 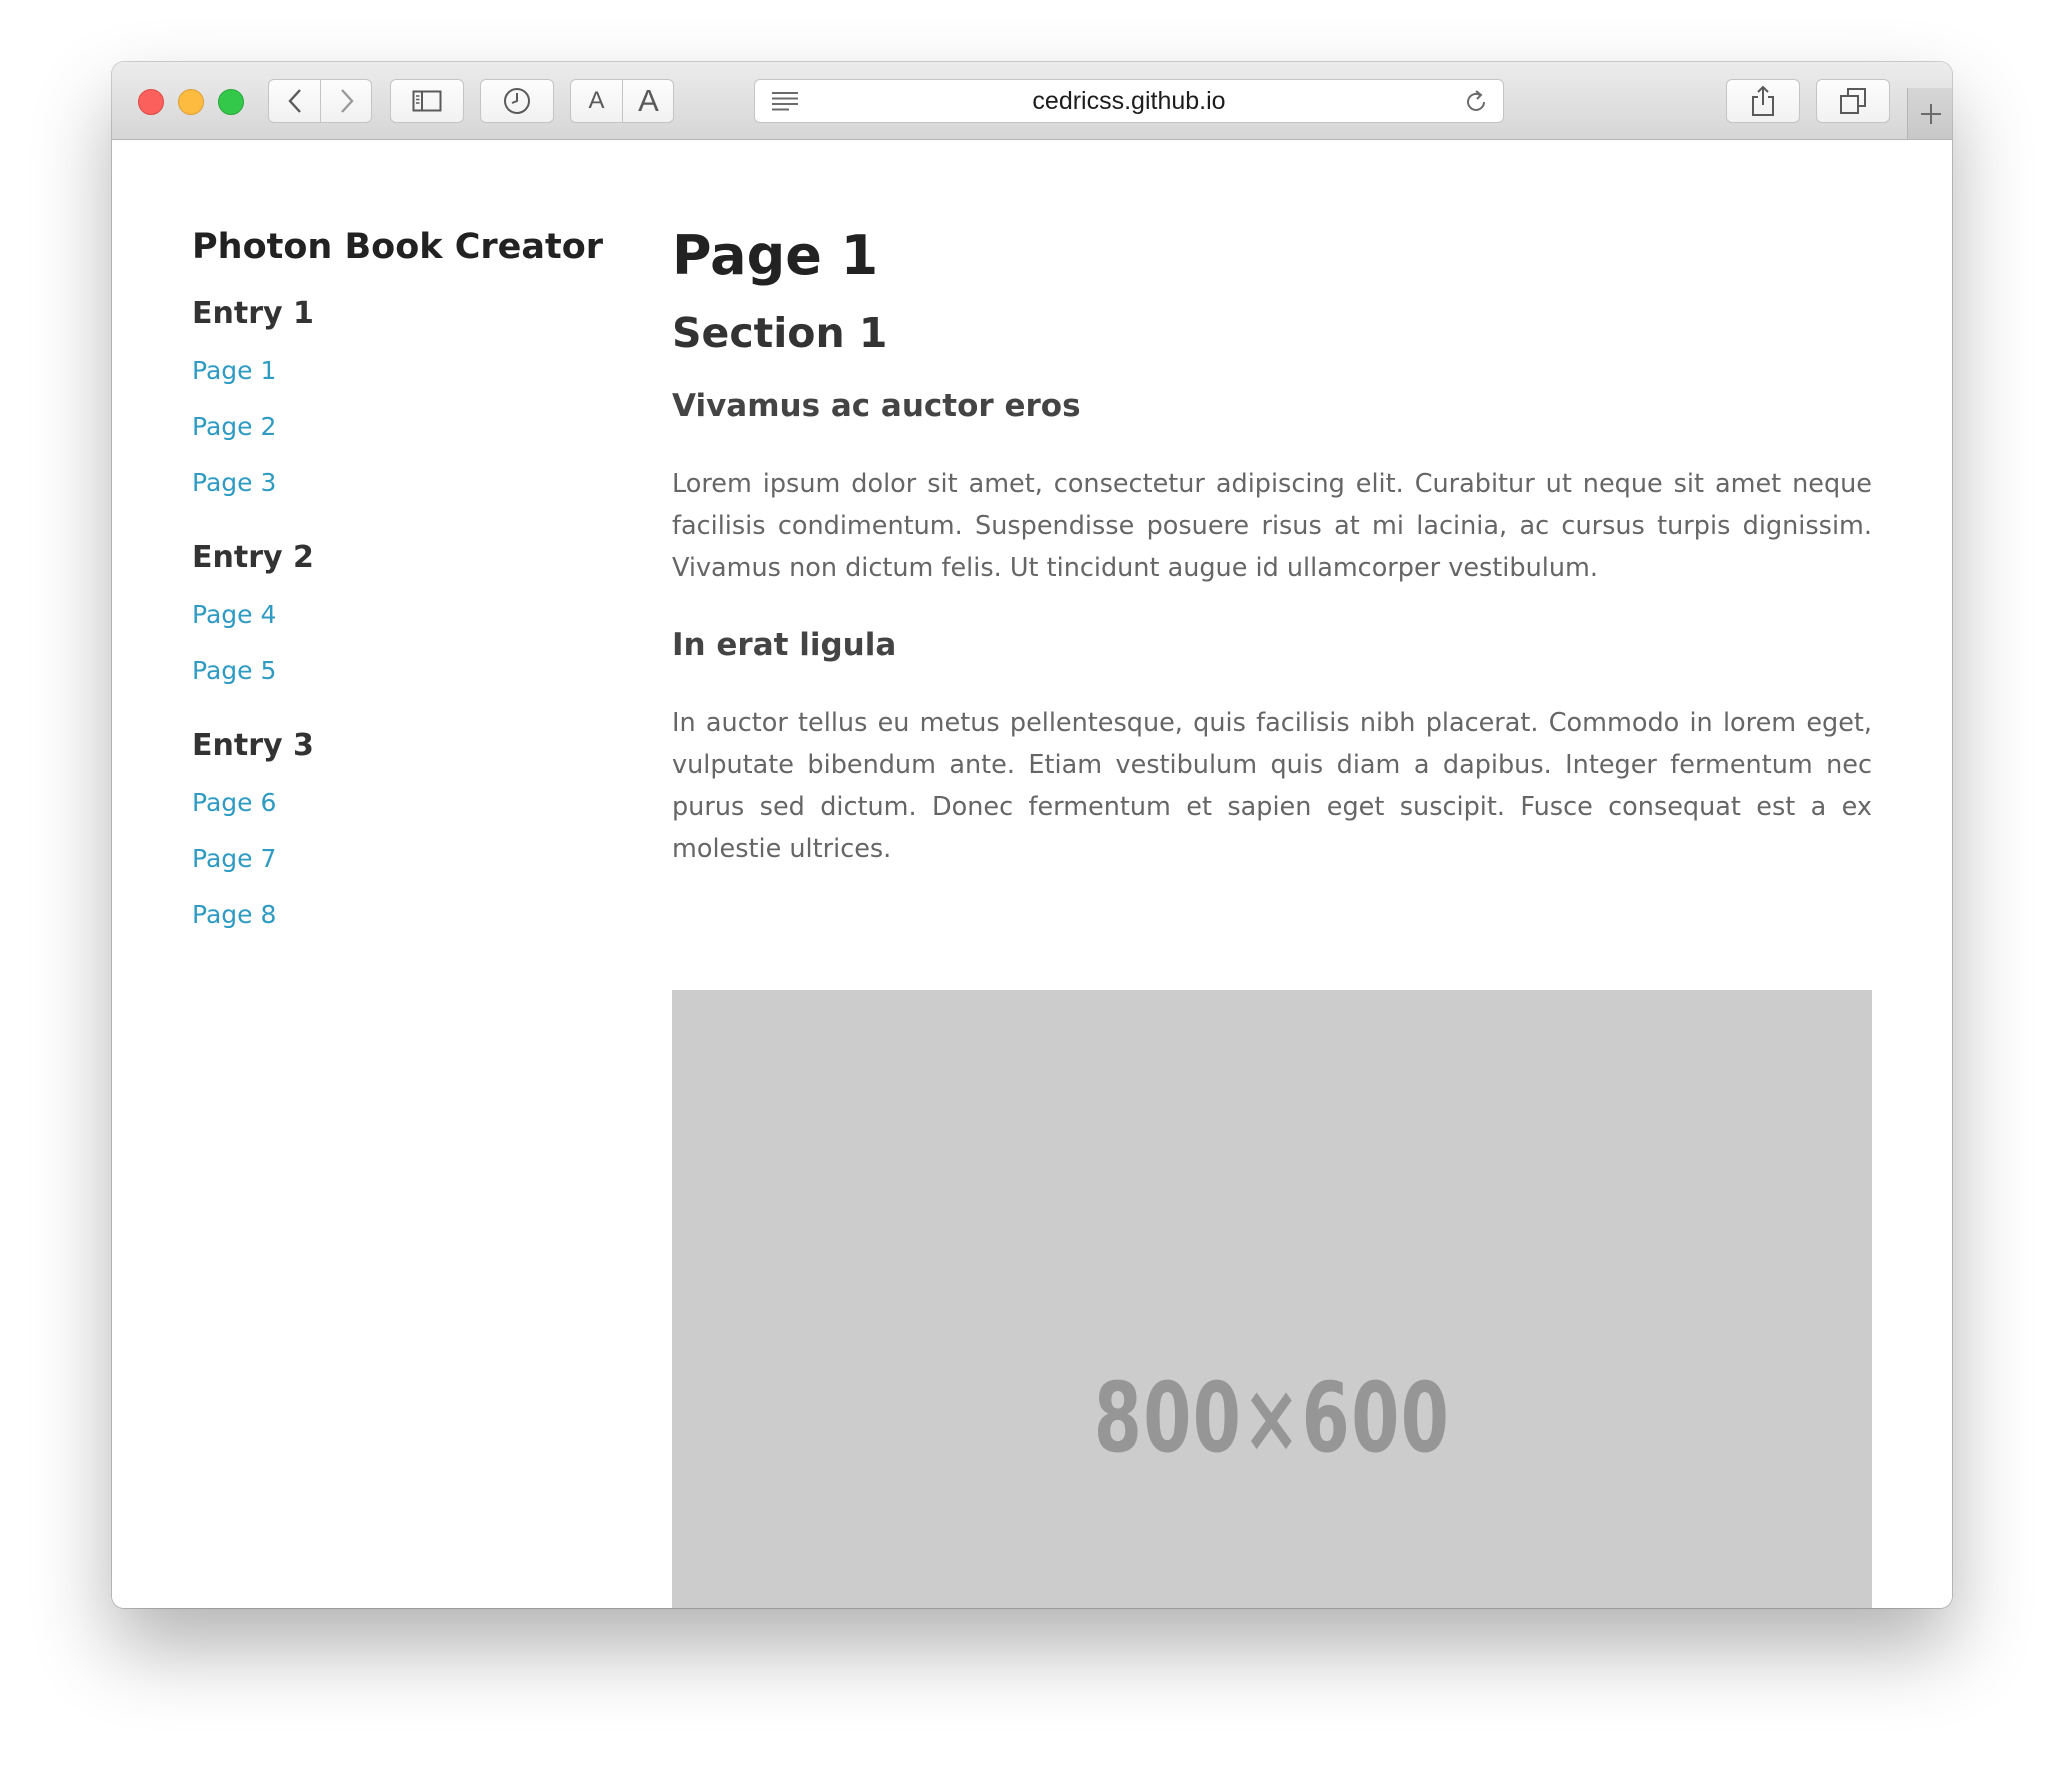 I want to click on history-button, so click(x=517, y=101).